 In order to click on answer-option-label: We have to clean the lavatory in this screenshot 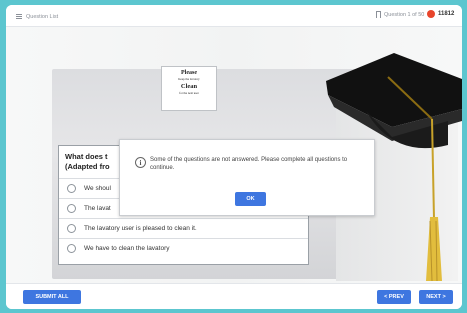, I will do `click(127, 248)`.